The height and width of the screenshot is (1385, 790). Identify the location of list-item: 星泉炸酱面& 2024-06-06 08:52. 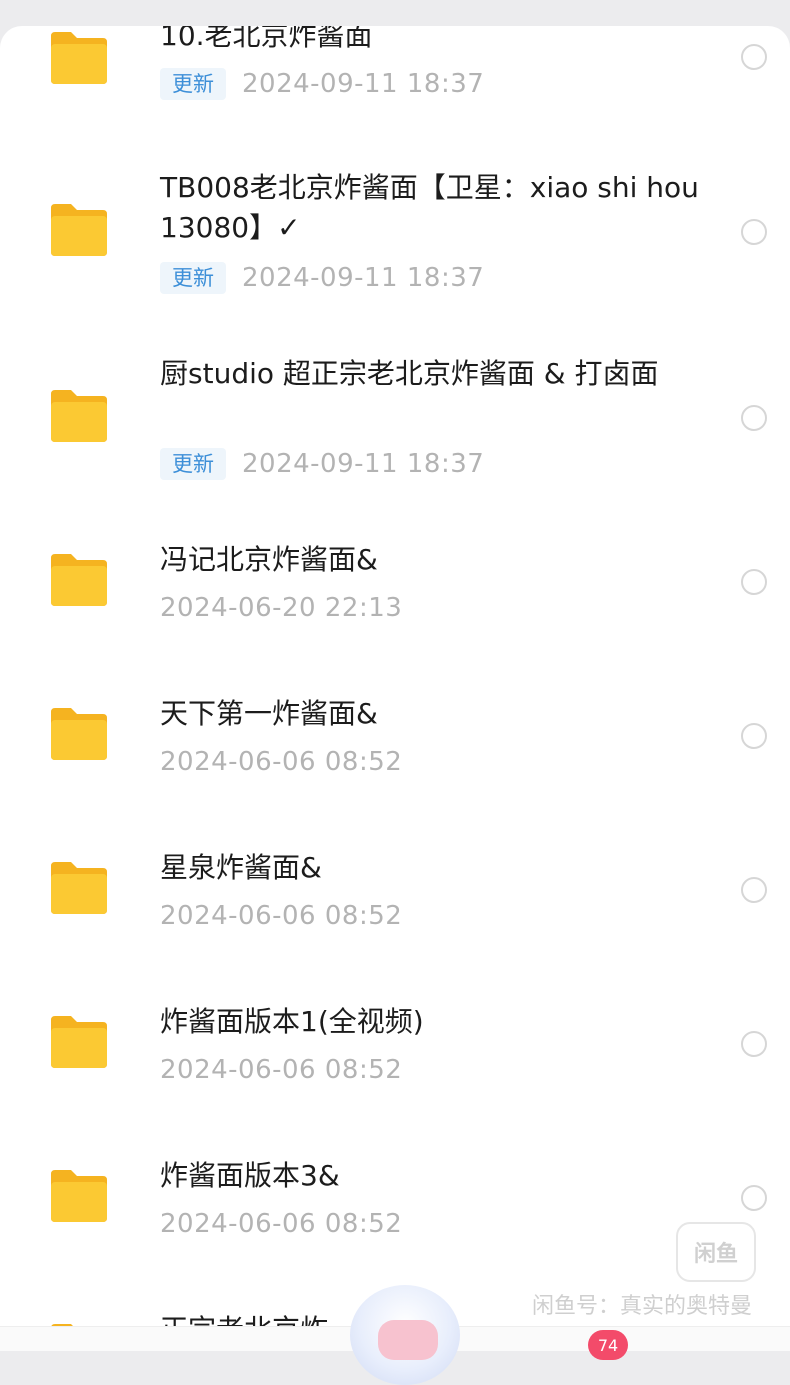
(395, 899).